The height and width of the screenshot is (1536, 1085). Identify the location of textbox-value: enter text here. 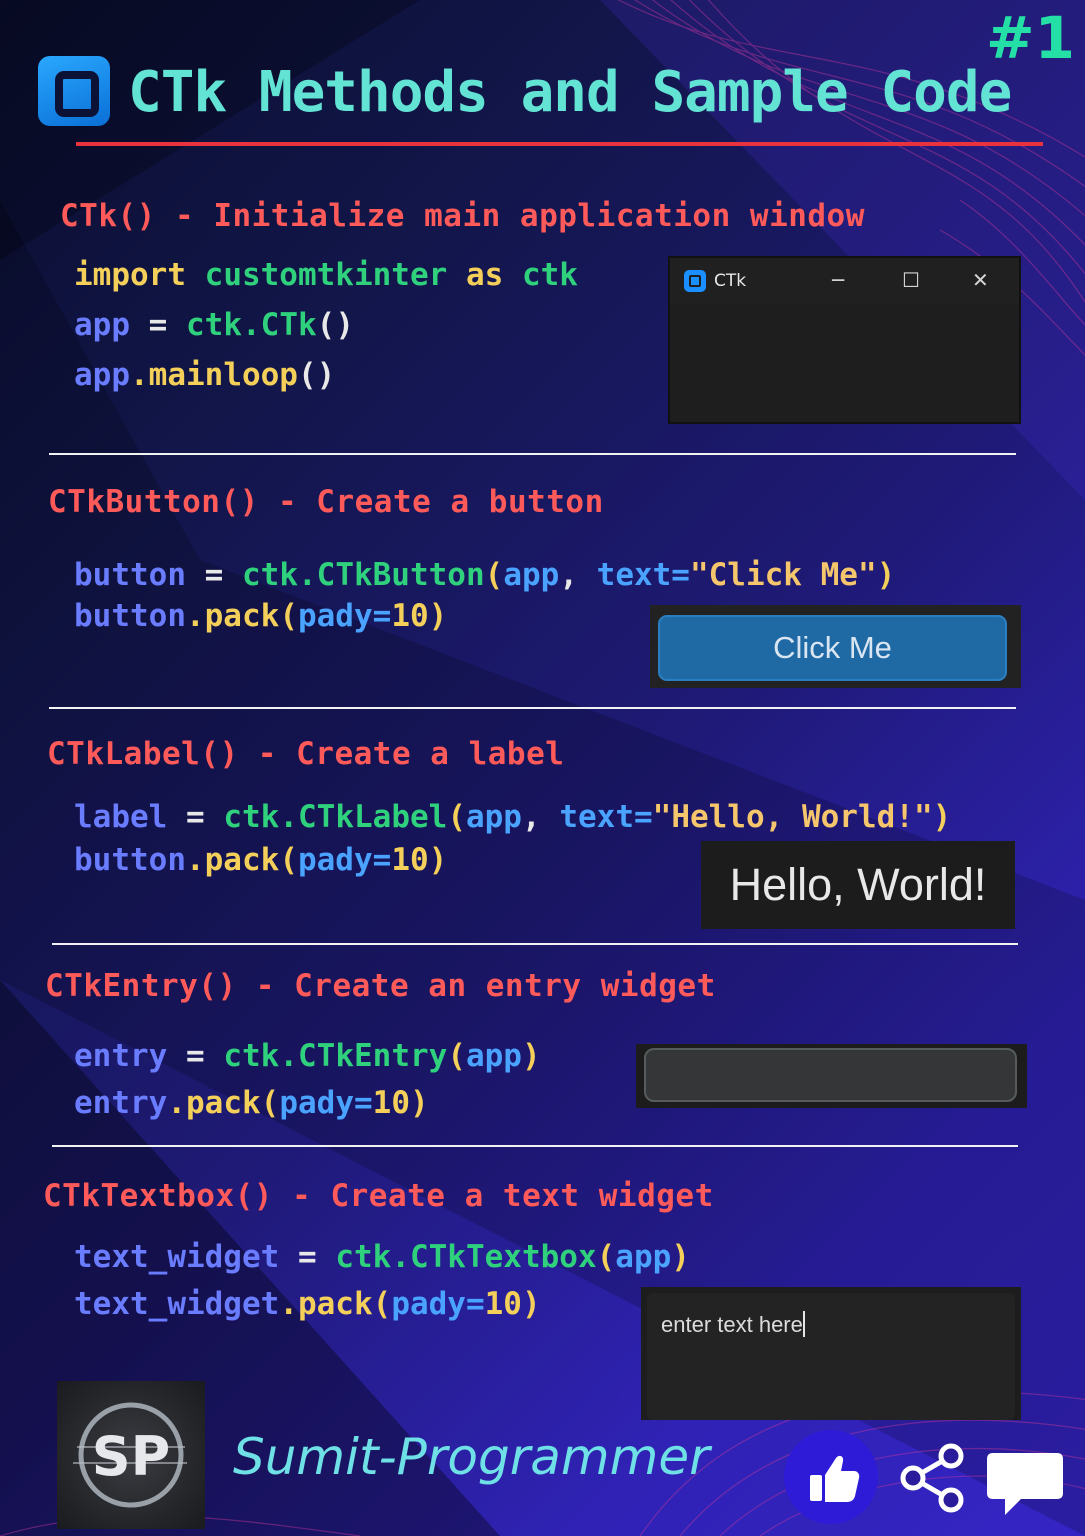
(732, 1324).